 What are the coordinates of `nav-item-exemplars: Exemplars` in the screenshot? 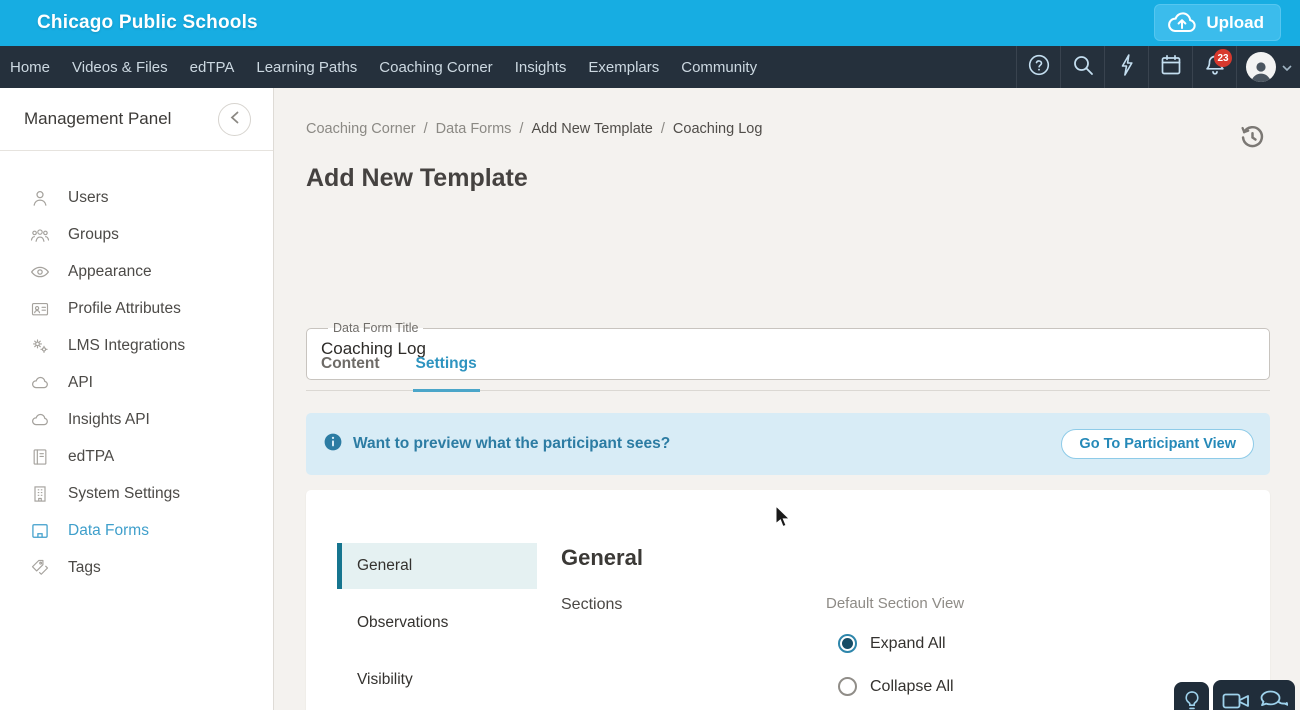 It's located at (623, 67).